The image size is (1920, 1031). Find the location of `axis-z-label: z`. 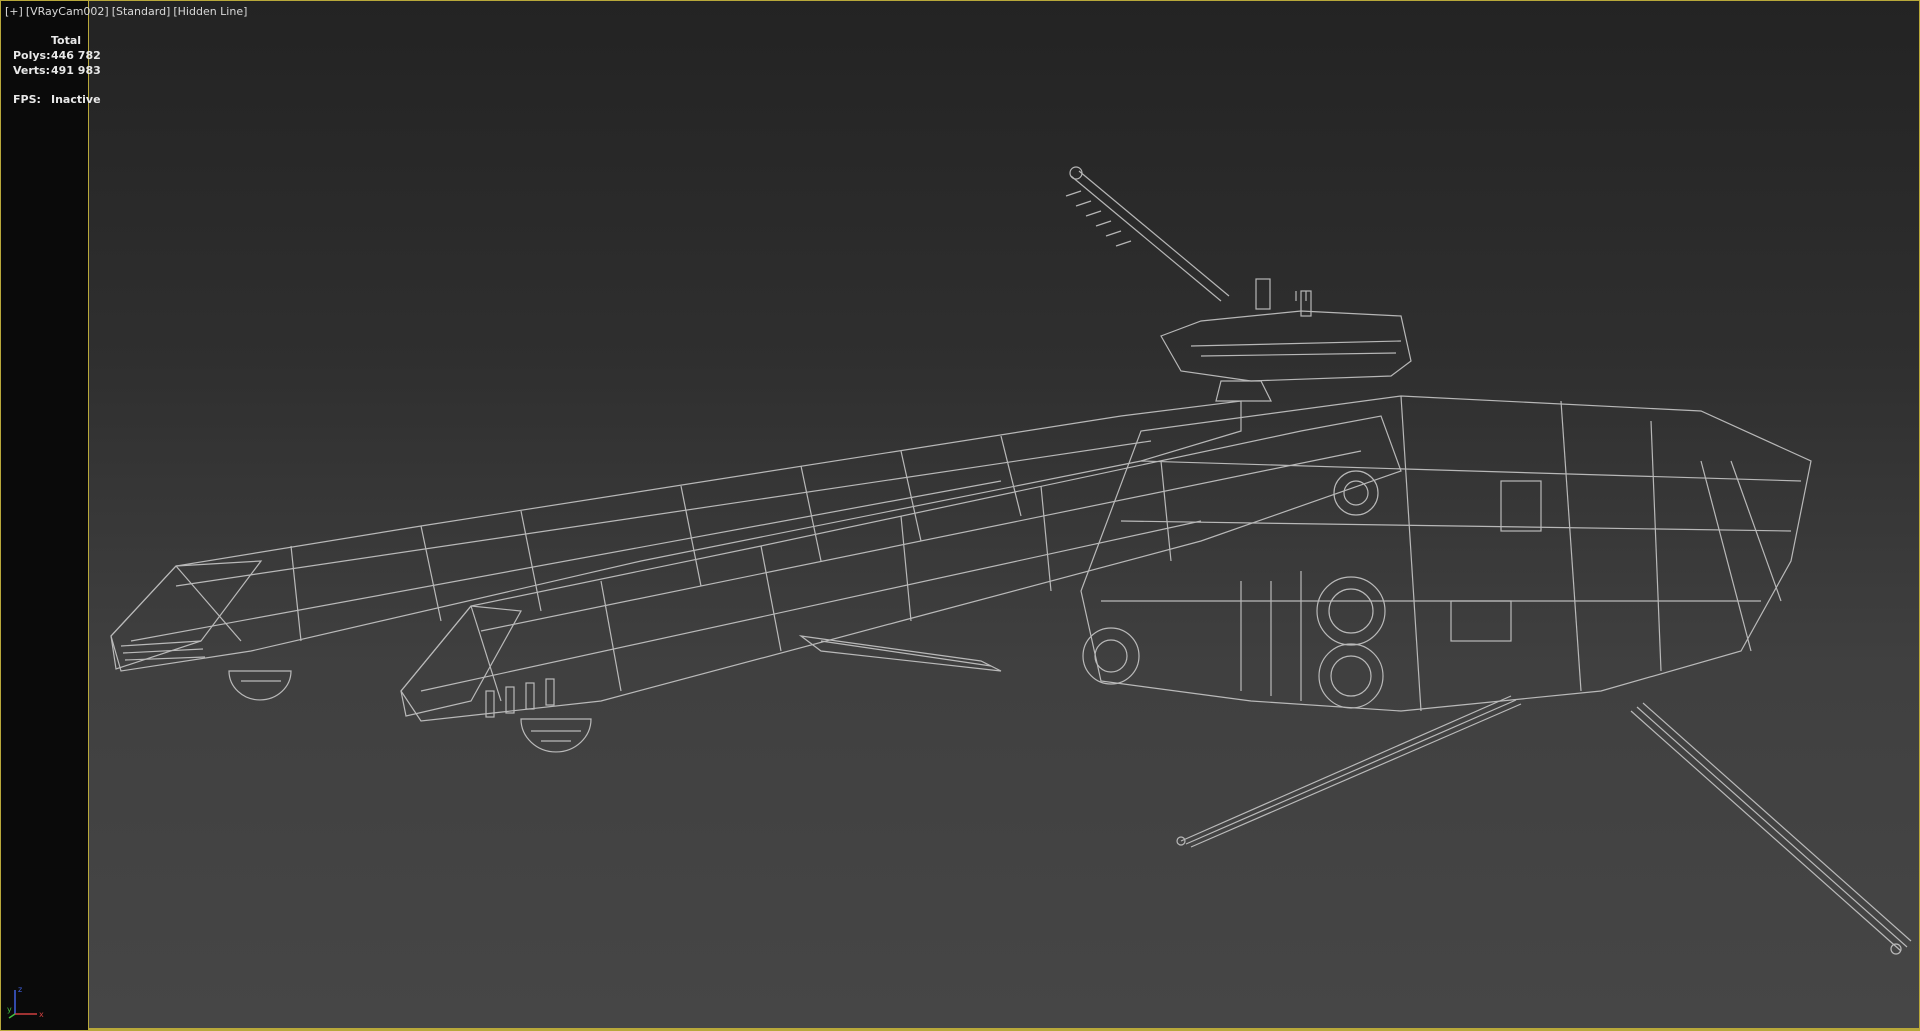

axis-z-label: z is located at coordinates (20, 989).